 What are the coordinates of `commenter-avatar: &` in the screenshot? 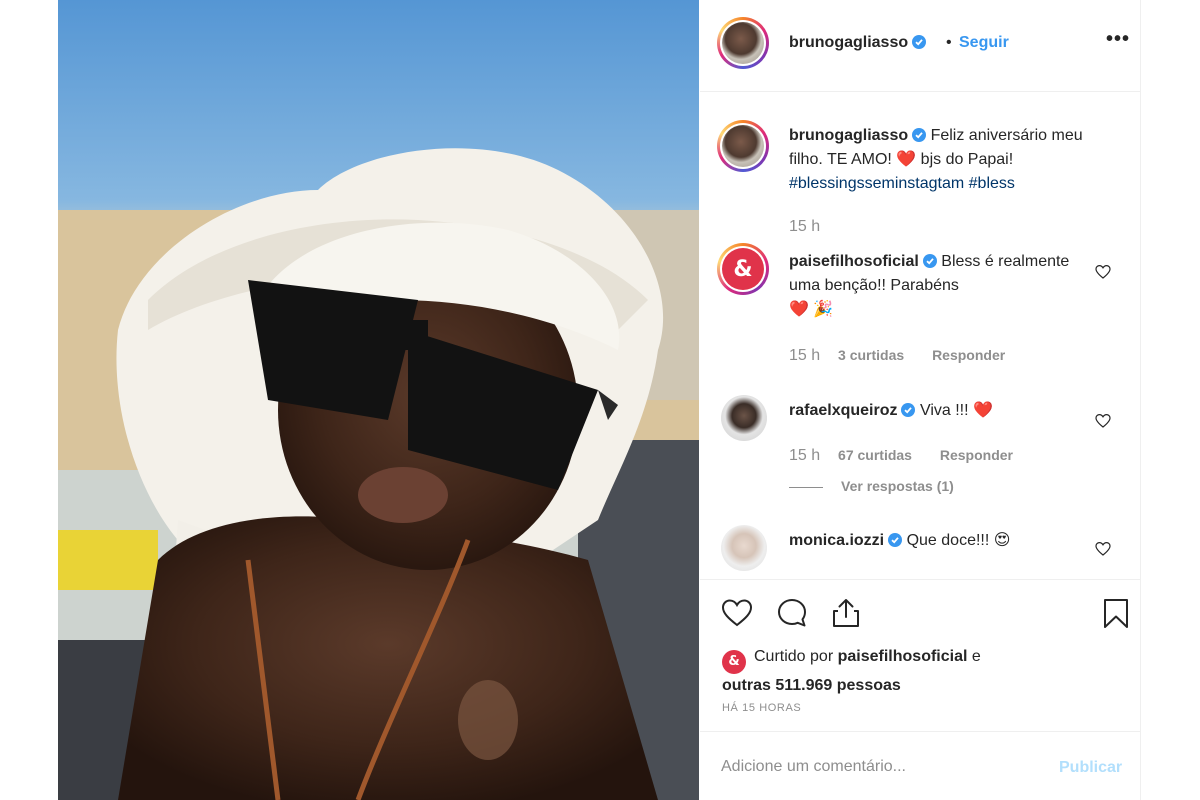 It's located at (743, 269).